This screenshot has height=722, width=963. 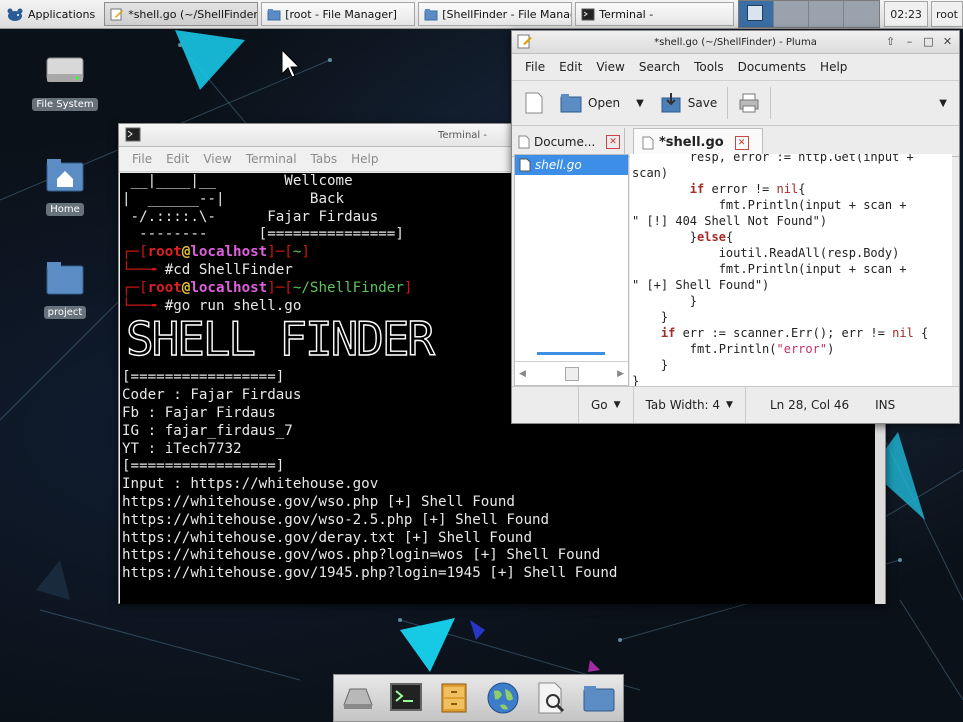 I want to click on applications-label: Applications, so click(x=62, y=14).